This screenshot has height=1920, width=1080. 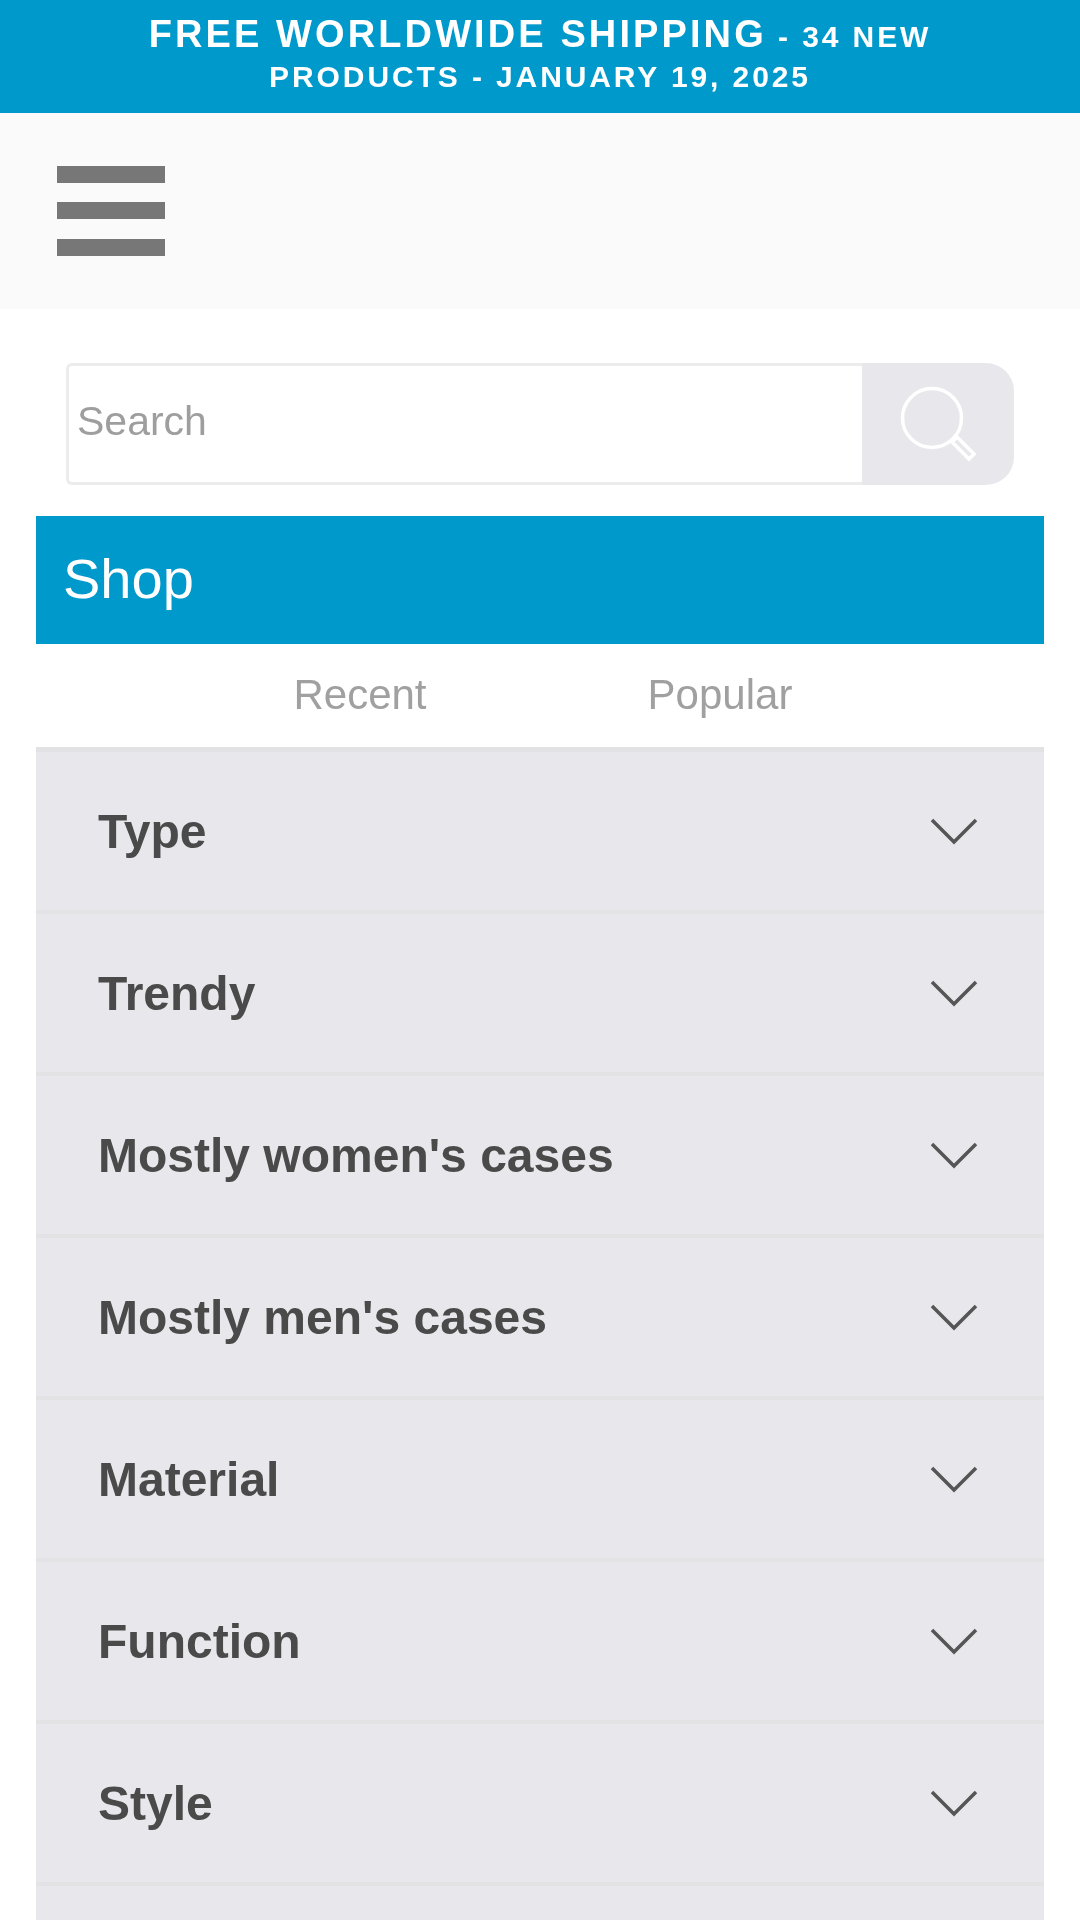 What do you see at coordinates (540, 1481) in the screenshot?
I see `category-row: Material` at bounding box center [540, 1481].